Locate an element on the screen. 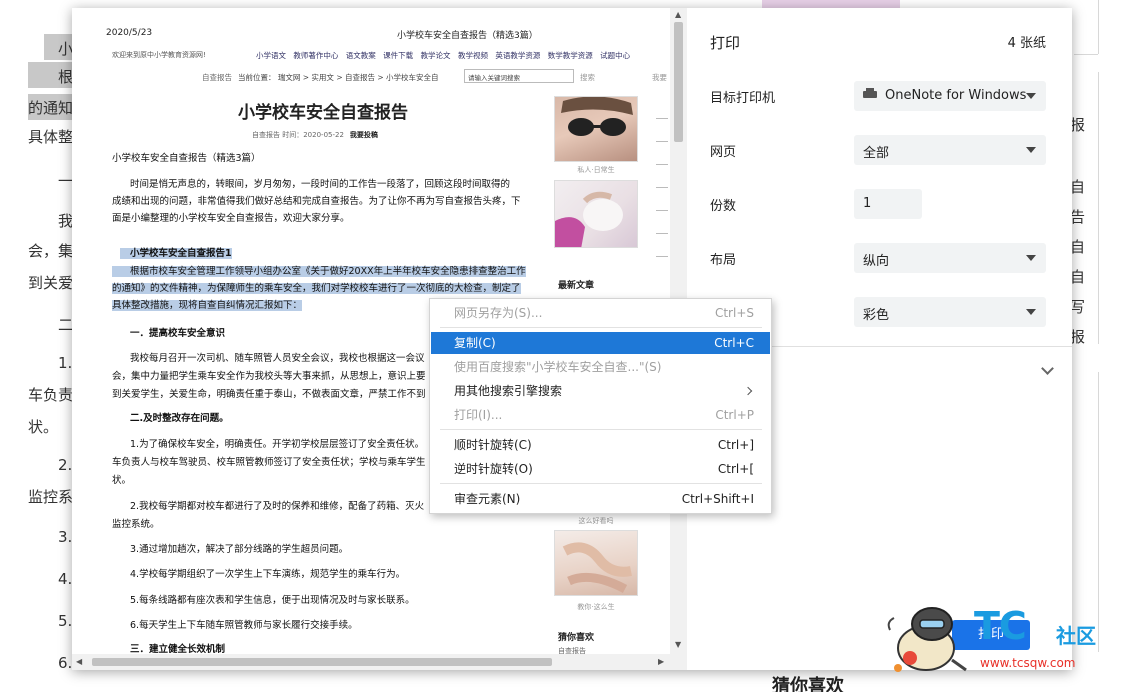 This screenshot has width=1129, height=692. preview-category: 自查报告 is located at coordinates (217, 77).